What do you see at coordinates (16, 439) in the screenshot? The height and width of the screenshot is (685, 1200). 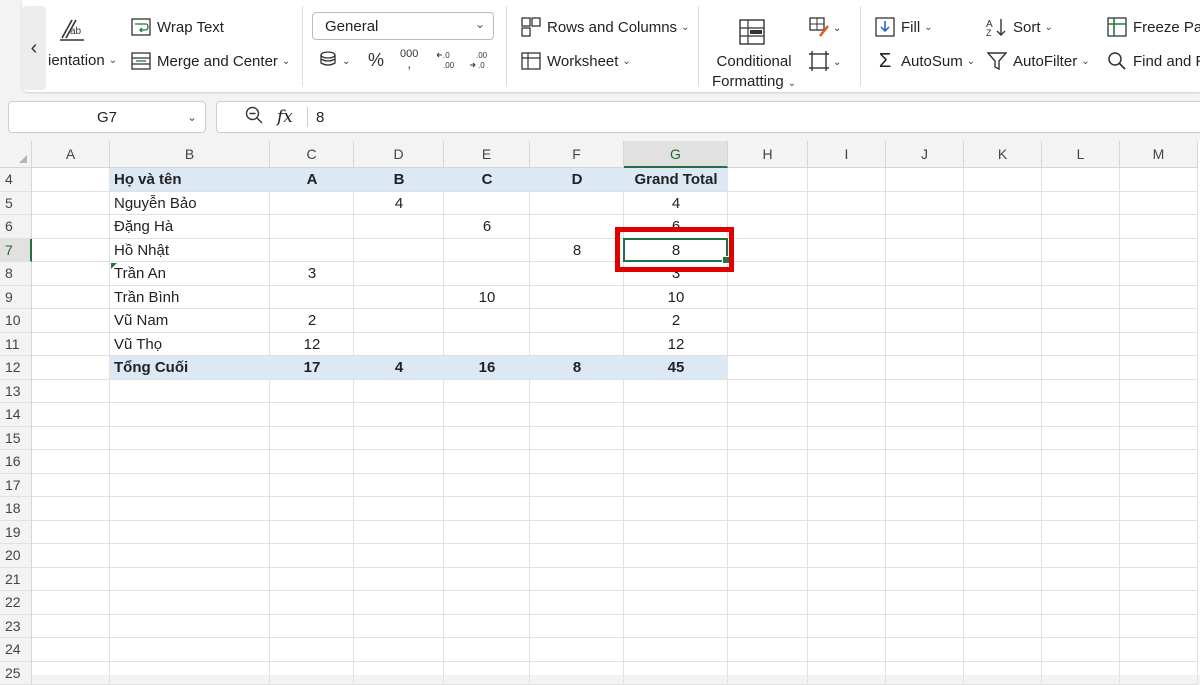 I see `row-header-15: 15` at bounding box center [16, 439].